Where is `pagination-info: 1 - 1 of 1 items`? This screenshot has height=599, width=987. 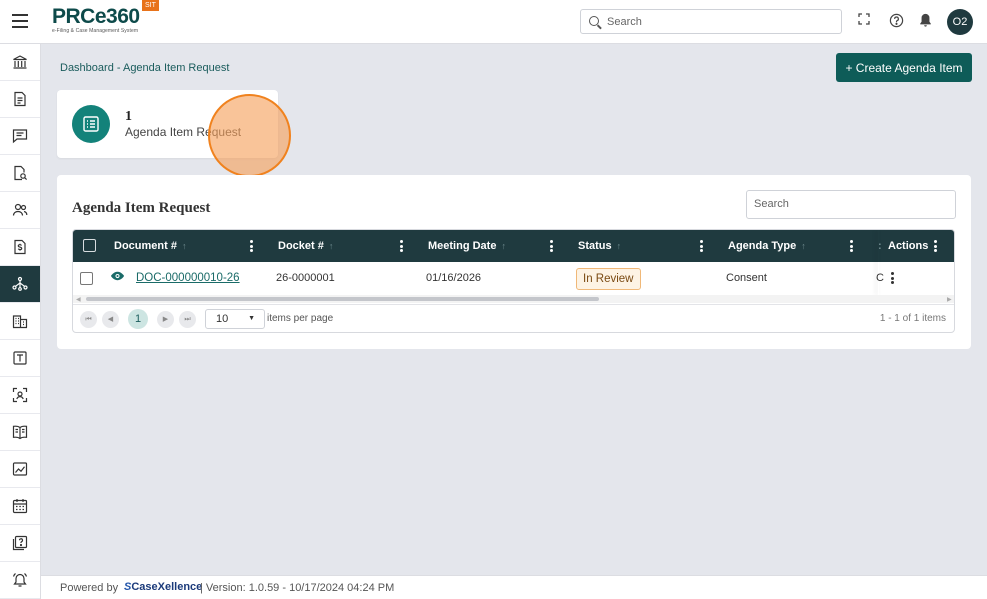 pagination-info: 1 - 1 of 1 items is located at coordinates (912, 318).